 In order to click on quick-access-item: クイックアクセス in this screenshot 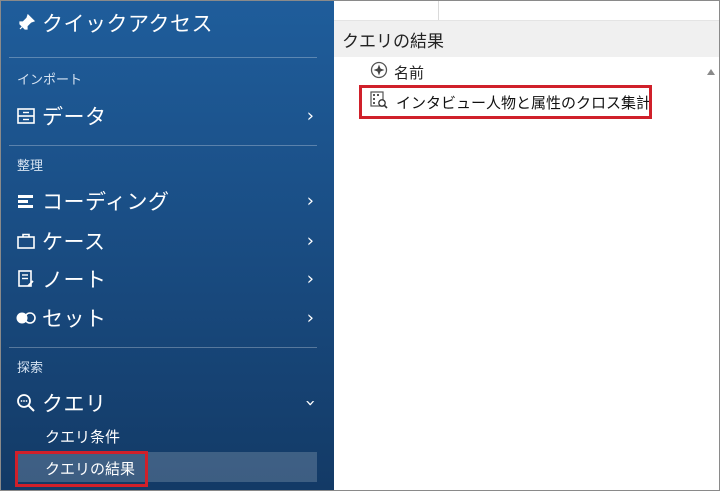, I will do `click(167, 23)`.